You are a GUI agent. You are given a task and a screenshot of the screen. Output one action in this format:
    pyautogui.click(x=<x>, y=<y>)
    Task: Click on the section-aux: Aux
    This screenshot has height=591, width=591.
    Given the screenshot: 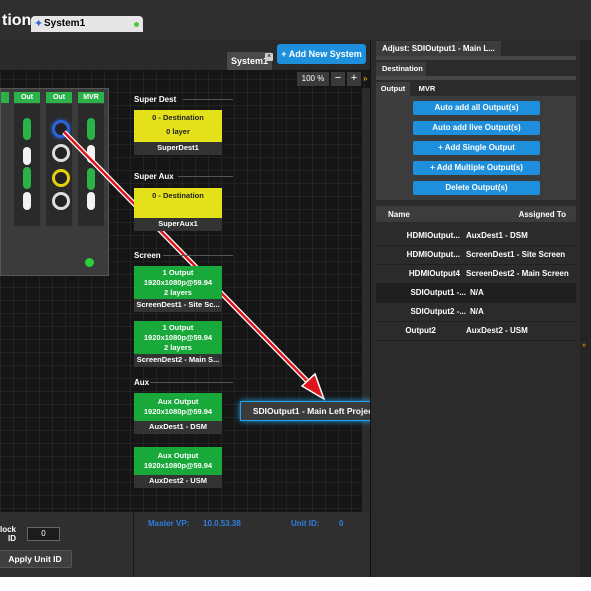 What is the action you would take?
    pyautogui.click(x=142, y=382)
    